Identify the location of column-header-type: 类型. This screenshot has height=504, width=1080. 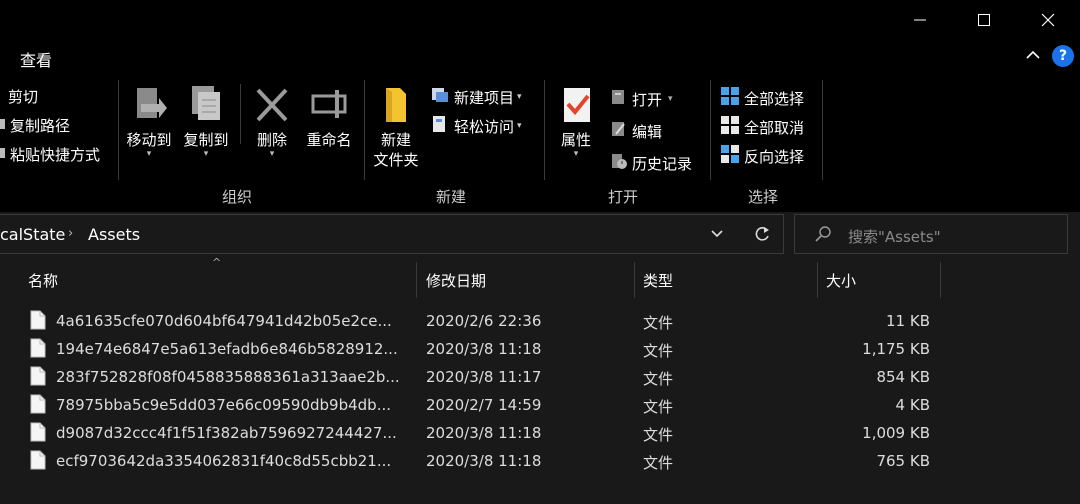
(658, 280).